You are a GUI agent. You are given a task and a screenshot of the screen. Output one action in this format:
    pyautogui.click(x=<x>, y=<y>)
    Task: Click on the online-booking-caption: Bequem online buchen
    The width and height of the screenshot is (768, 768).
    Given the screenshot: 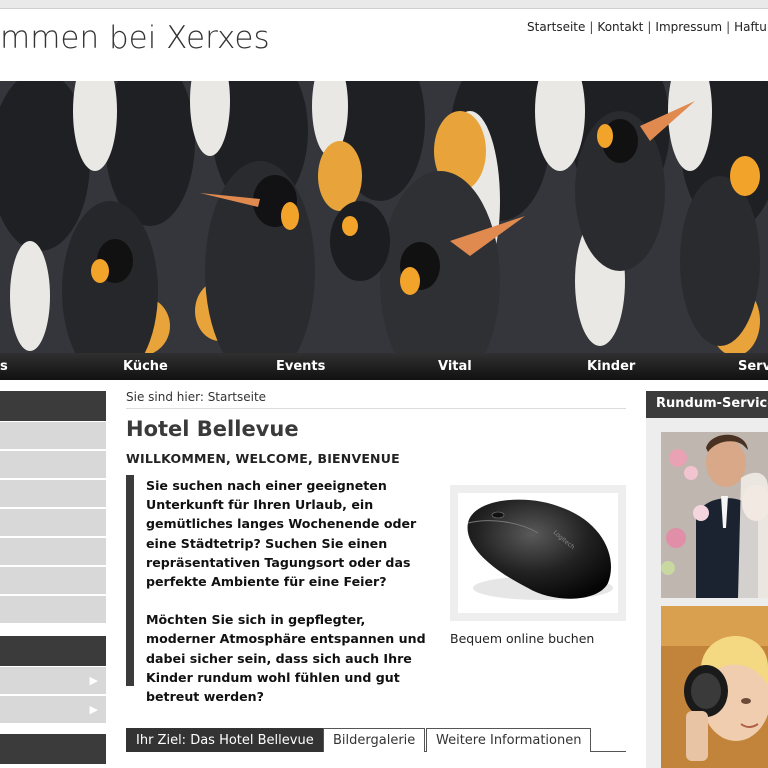 What is the action you would take?
    pyautogui.click(x=522, y=638)
    